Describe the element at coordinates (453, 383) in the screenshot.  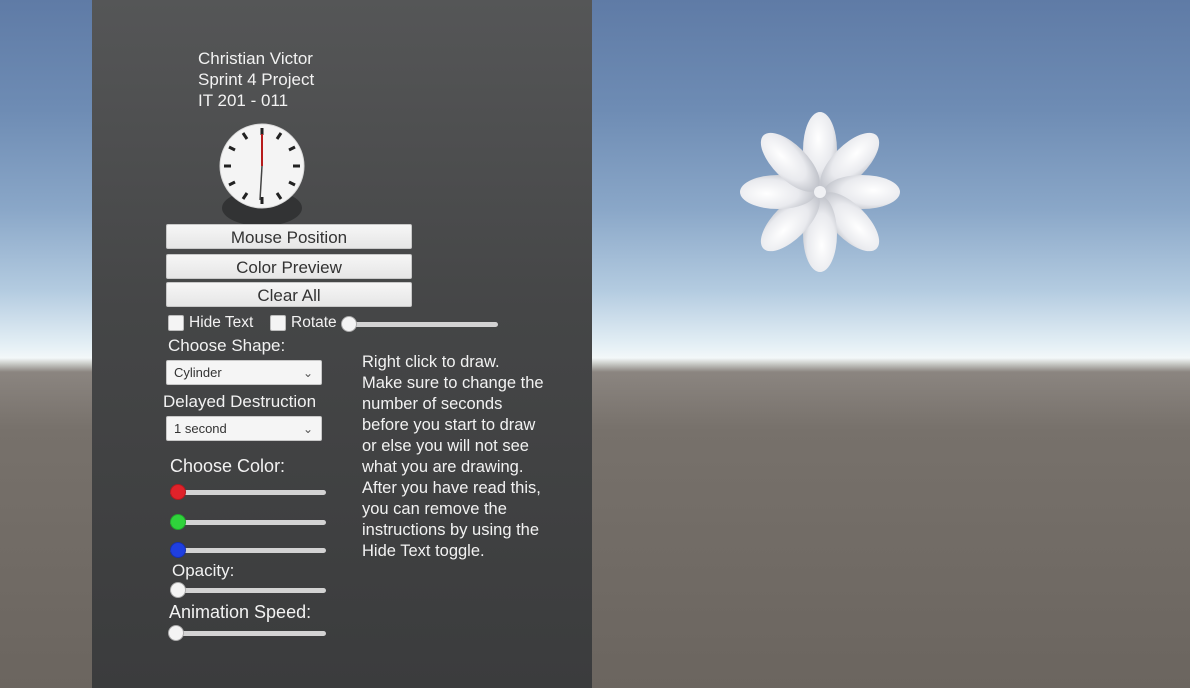
I see `instruction-line: Make sure to change the` at that location.